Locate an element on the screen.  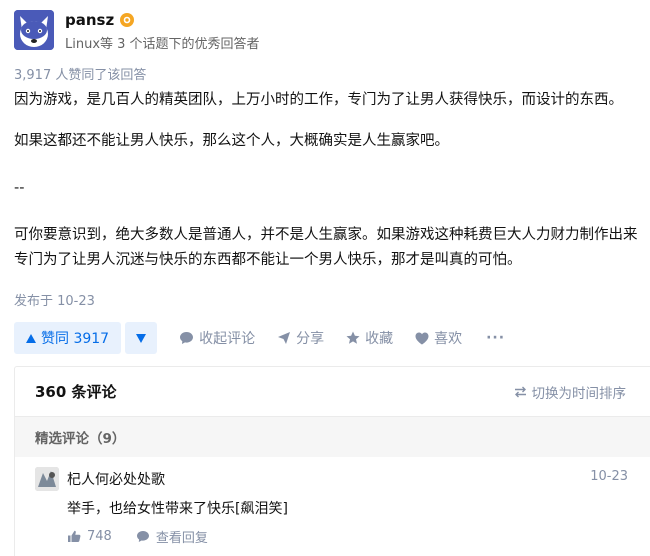
like-button: 喜欢 is located at coordinates (438, 338).